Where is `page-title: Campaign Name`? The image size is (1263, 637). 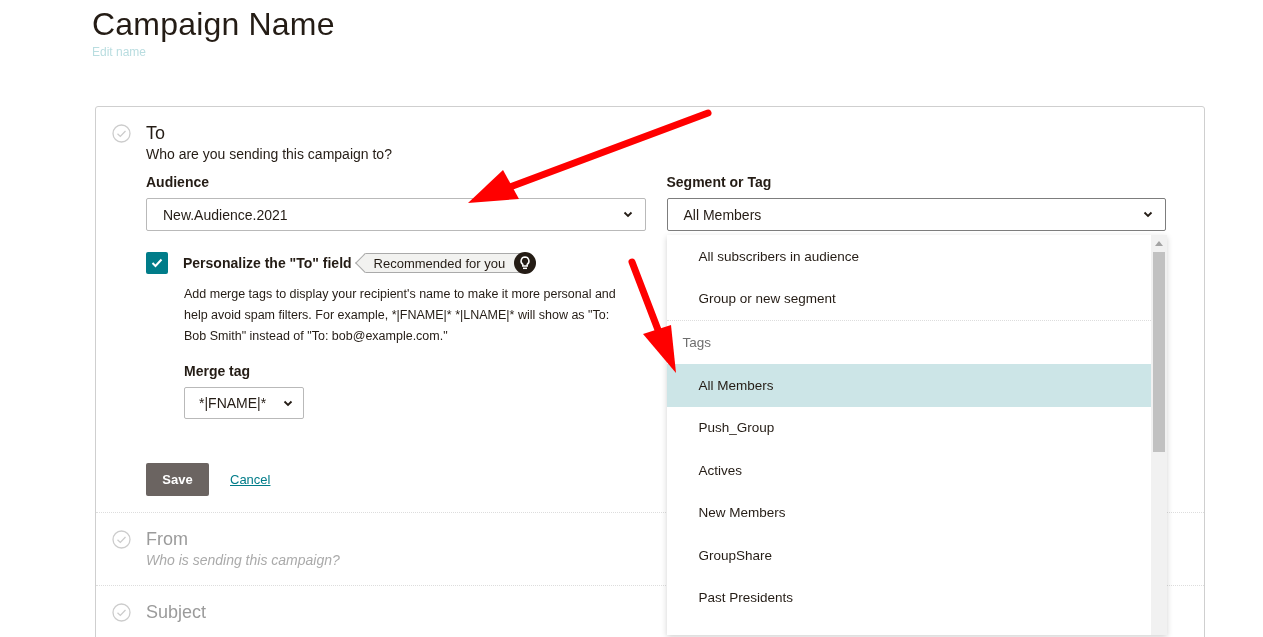
page-title: Campaign Name is located at coordinates (213, 24).